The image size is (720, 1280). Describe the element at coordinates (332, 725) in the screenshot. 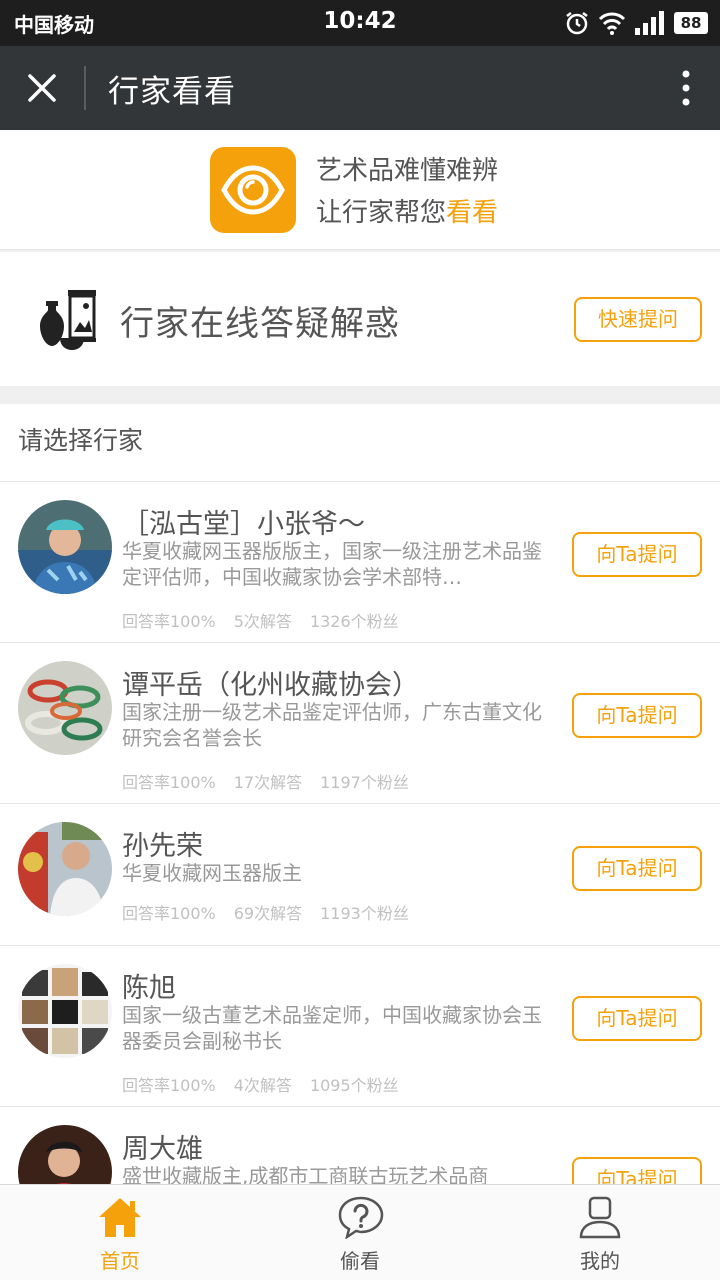

I see `expert-bio: 国家注册一级艺术品鉴定评估师，广东古董文化研究会名誉会长` at that location.